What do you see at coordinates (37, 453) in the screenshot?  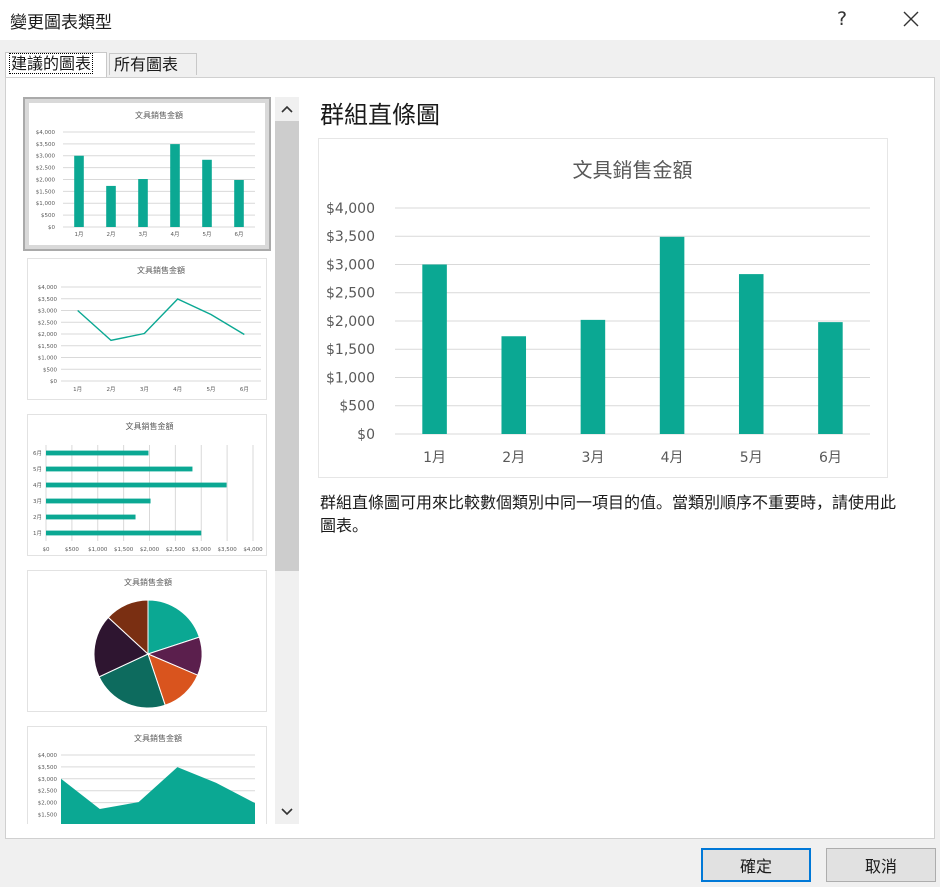 I see `y-tick-label: 6月` at bounding box center [37, 453].